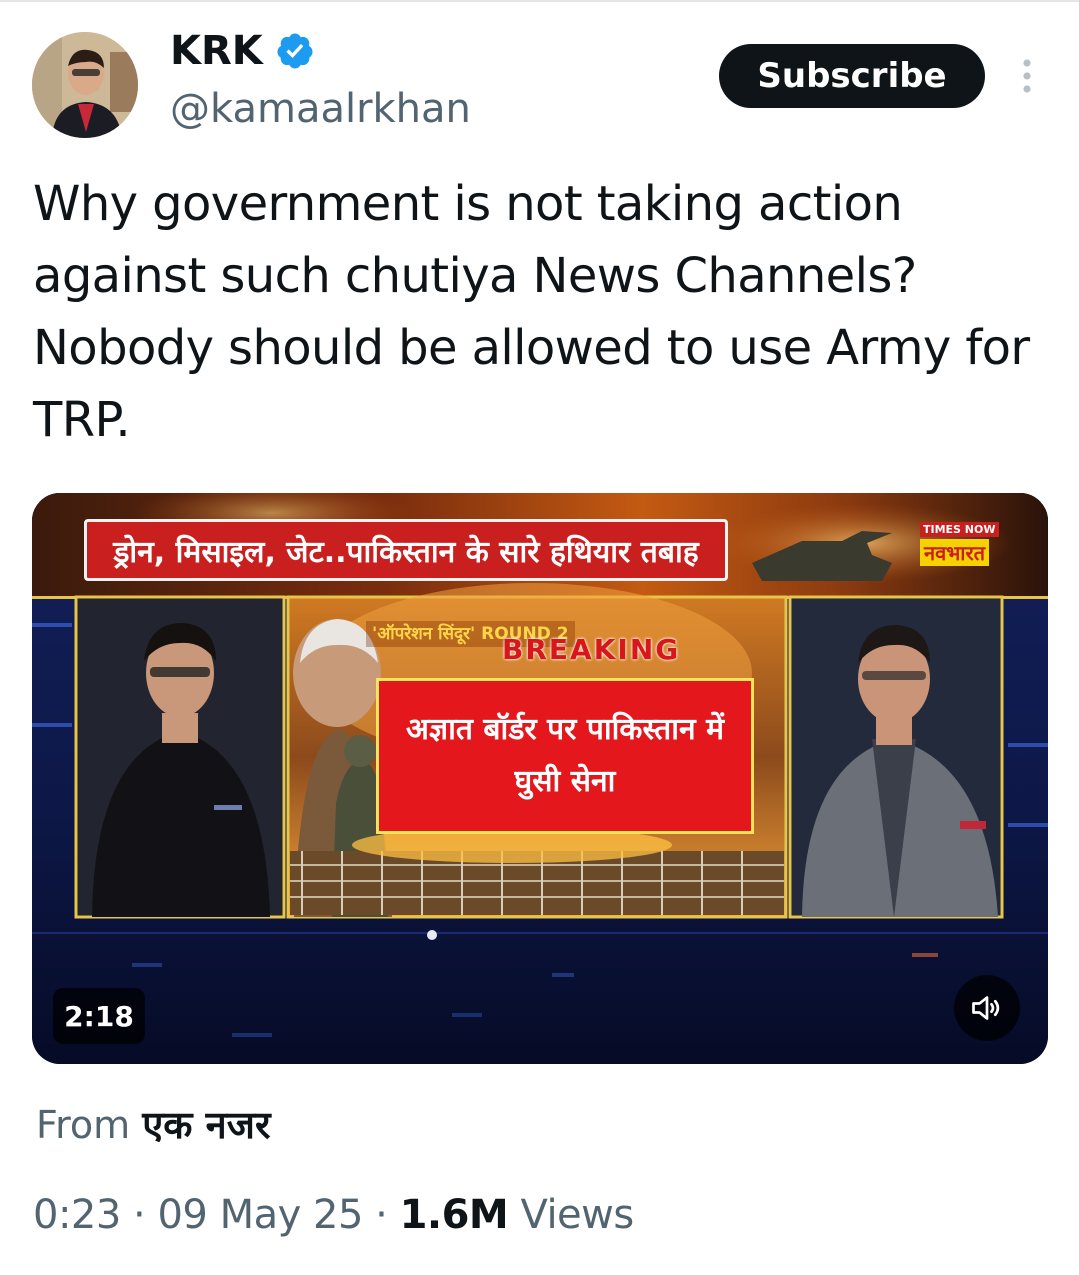  What do you see at coordinates (77, 1215) in the screenshot?
I see `tweet-time: 0:23` at bounding box center [77, 1215].